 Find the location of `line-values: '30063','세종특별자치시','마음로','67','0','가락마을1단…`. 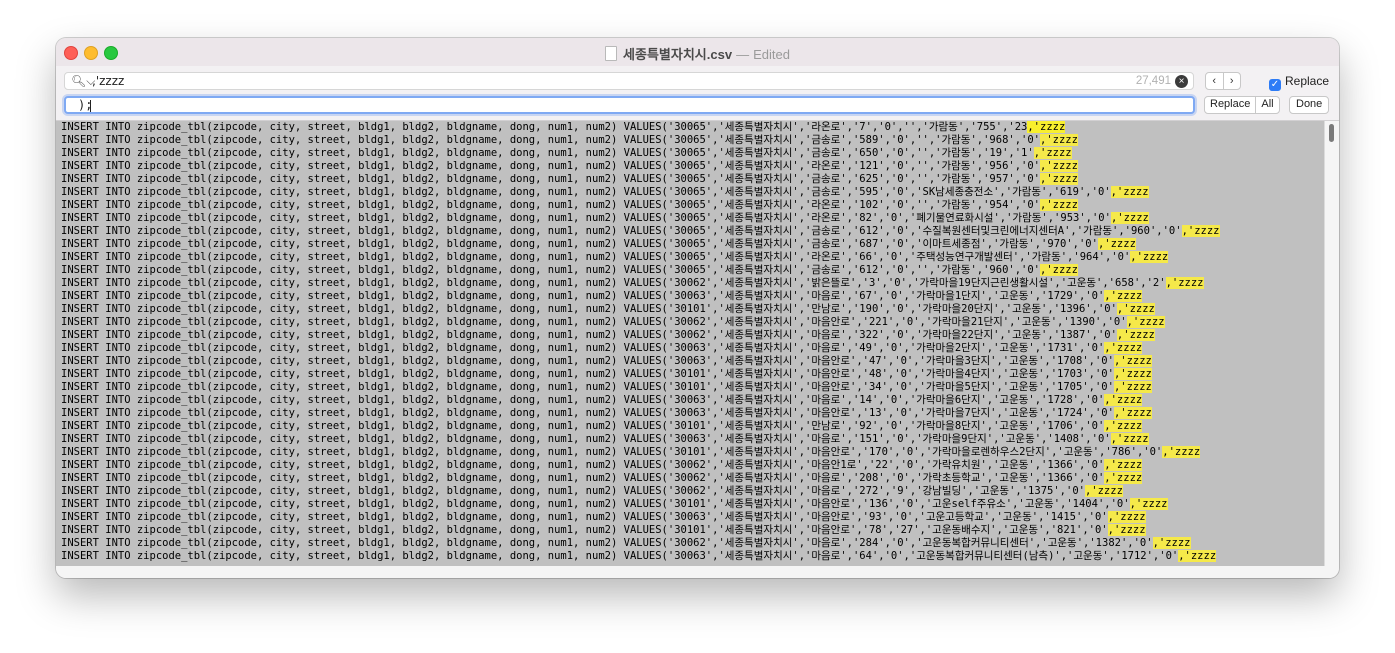

line-values: '30063','세종특별자치시','마음로','67','0','가락마을1단… is located at coordinates (886, 296).